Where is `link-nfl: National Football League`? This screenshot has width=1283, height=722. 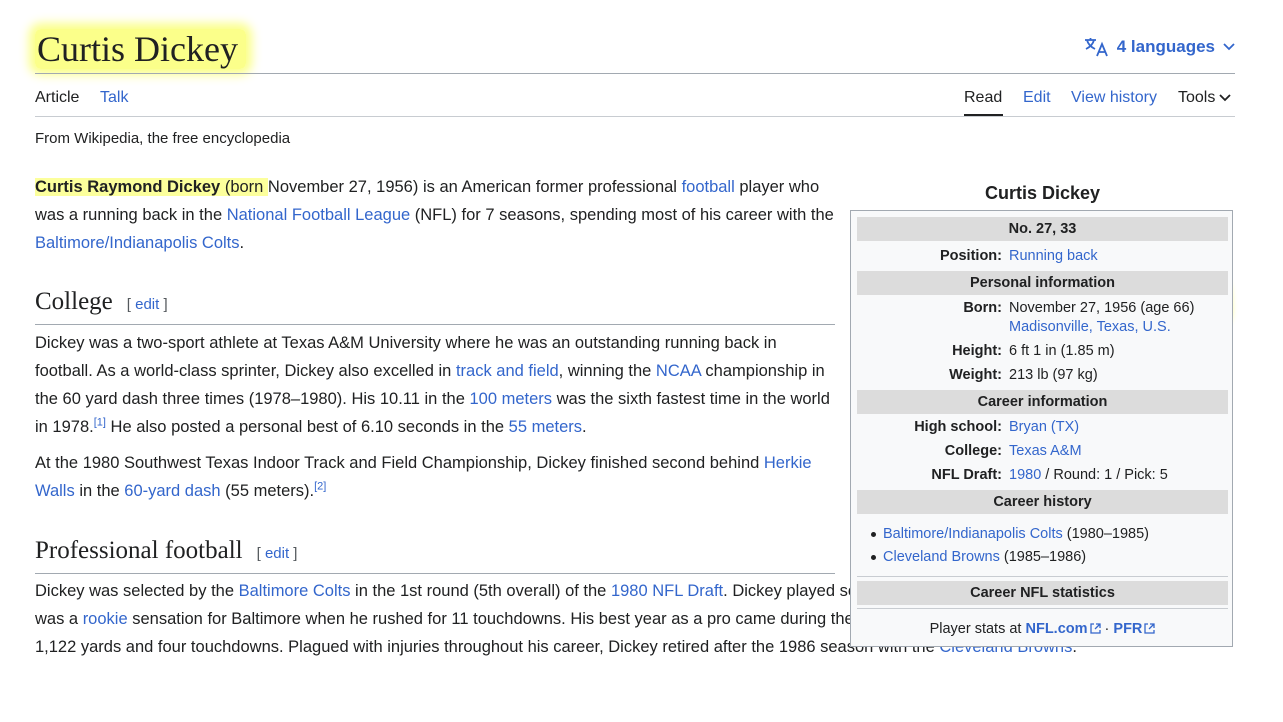
link-nfl: National Football League is located at coordinates (318, 215).